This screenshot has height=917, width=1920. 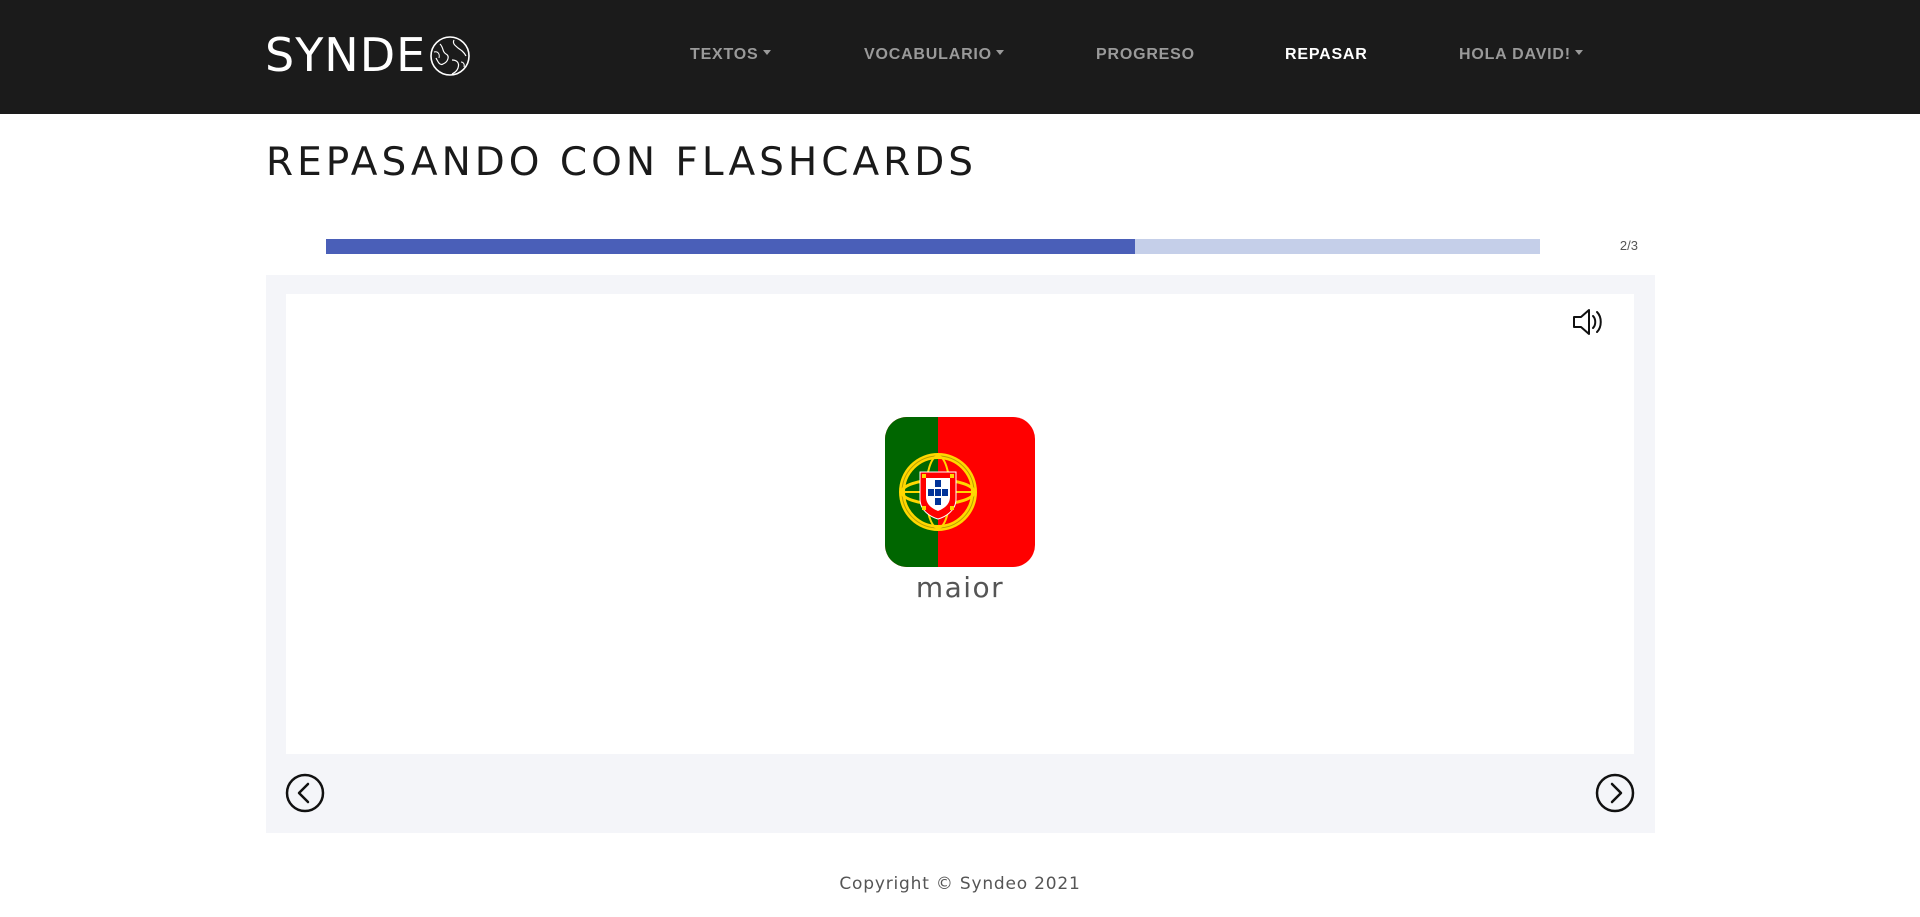 What do you see at coordinates (450, 56) in the screenshot?
I see `globe-icon` at bounding box center [450, 56].